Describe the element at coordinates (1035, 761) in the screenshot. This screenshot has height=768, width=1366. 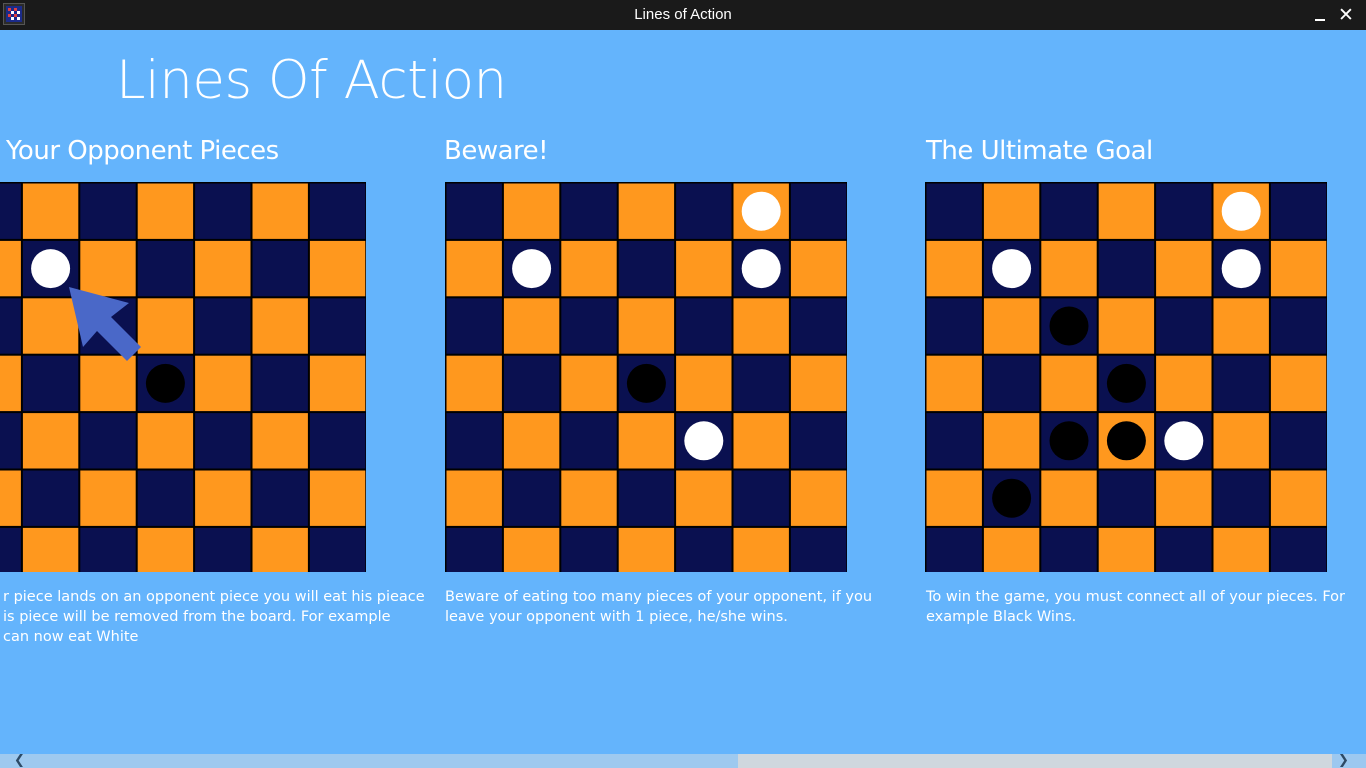
I see `scrollbar-track` at that location.